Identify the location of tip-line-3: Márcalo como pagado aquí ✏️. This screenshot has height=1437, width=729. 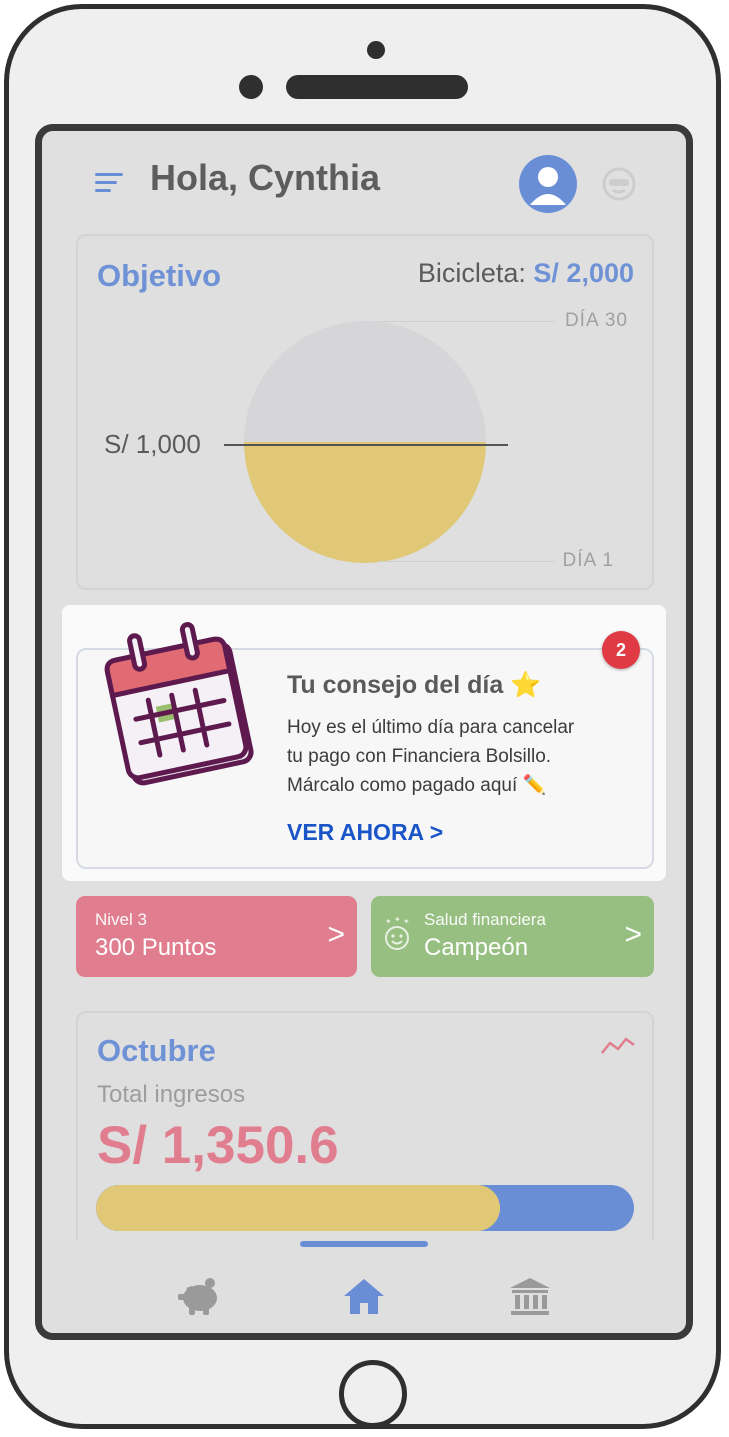
(417, 785).